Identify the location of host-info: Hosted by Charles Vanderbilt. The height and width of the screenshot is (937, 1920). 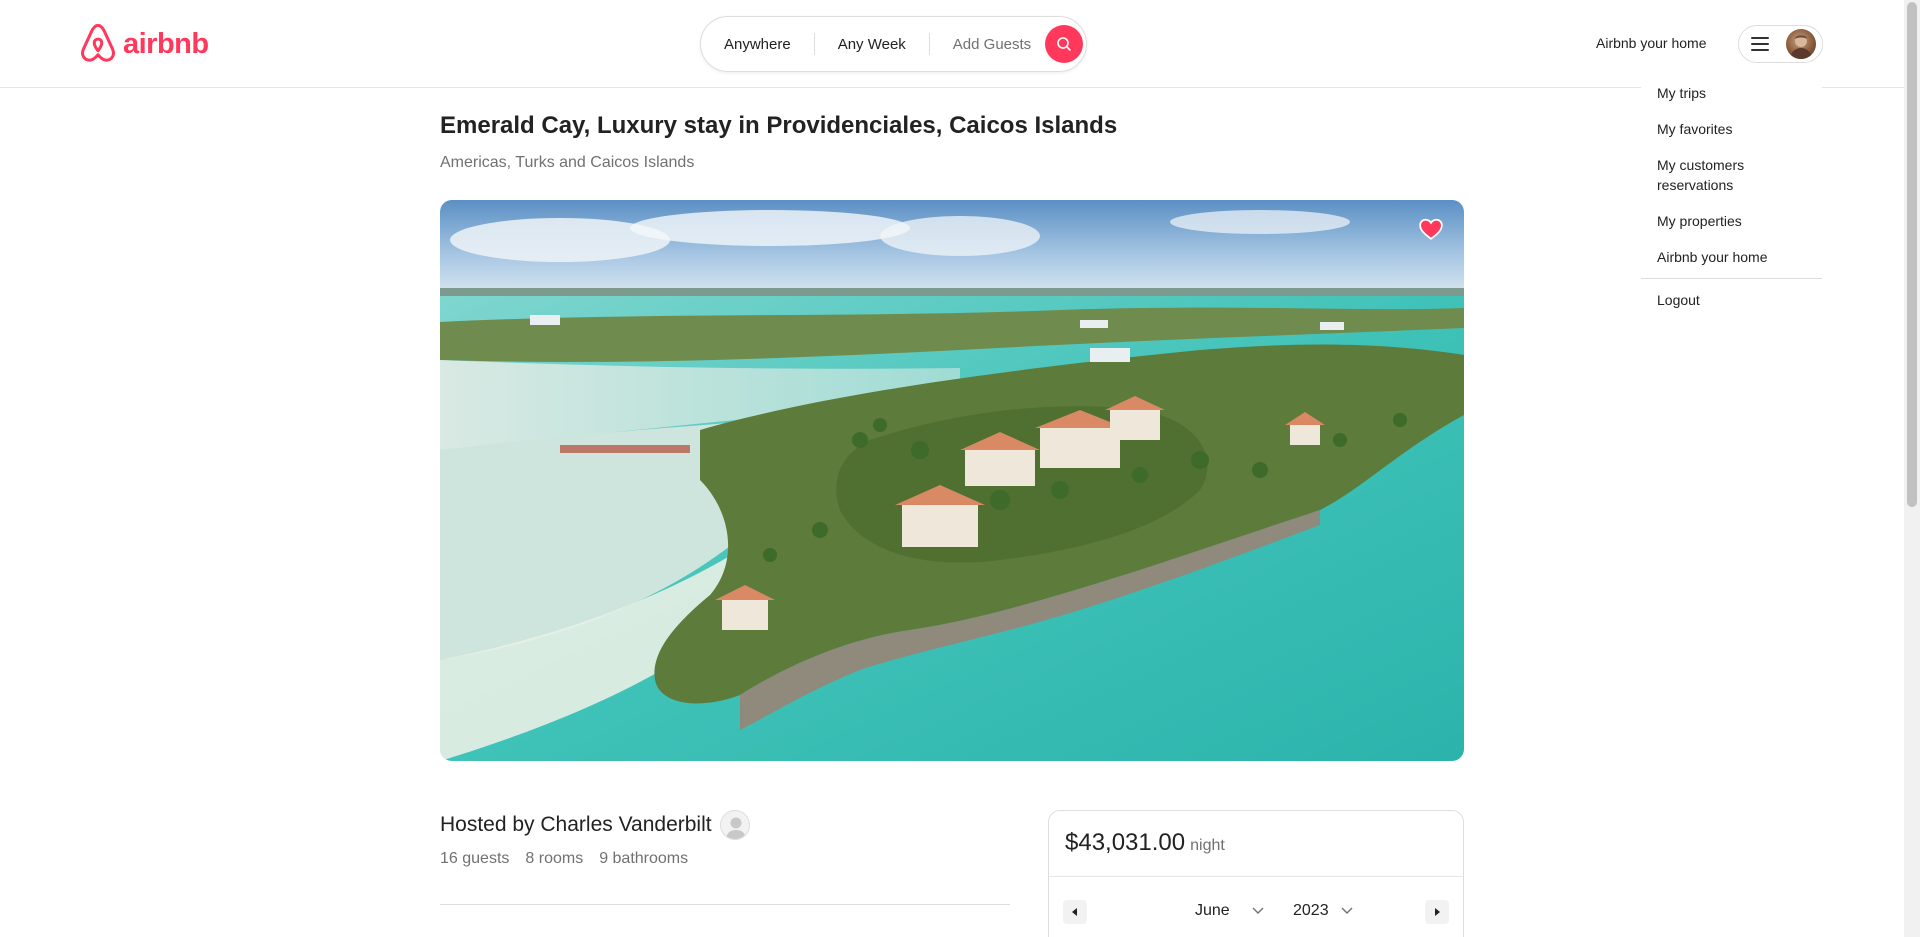
(595, 825).